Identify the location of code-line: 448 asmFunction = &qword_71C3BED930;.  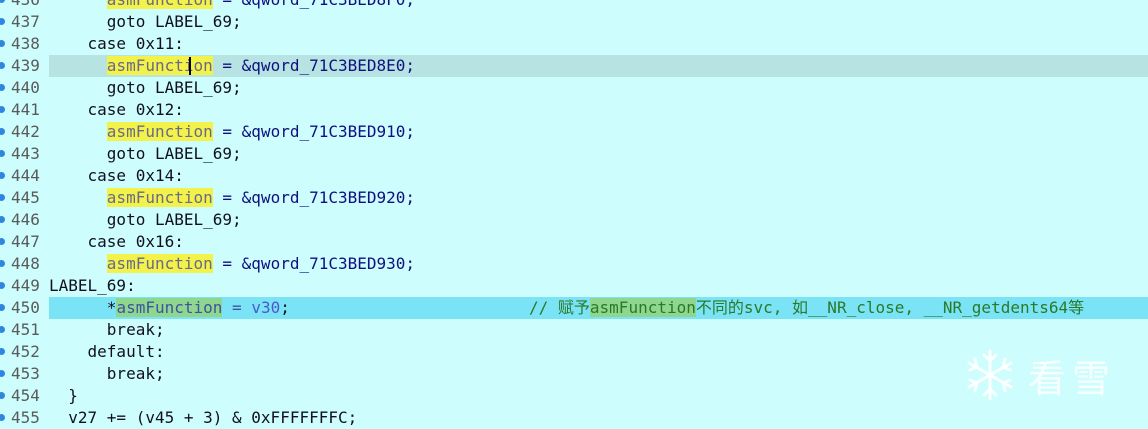
(574, 264).